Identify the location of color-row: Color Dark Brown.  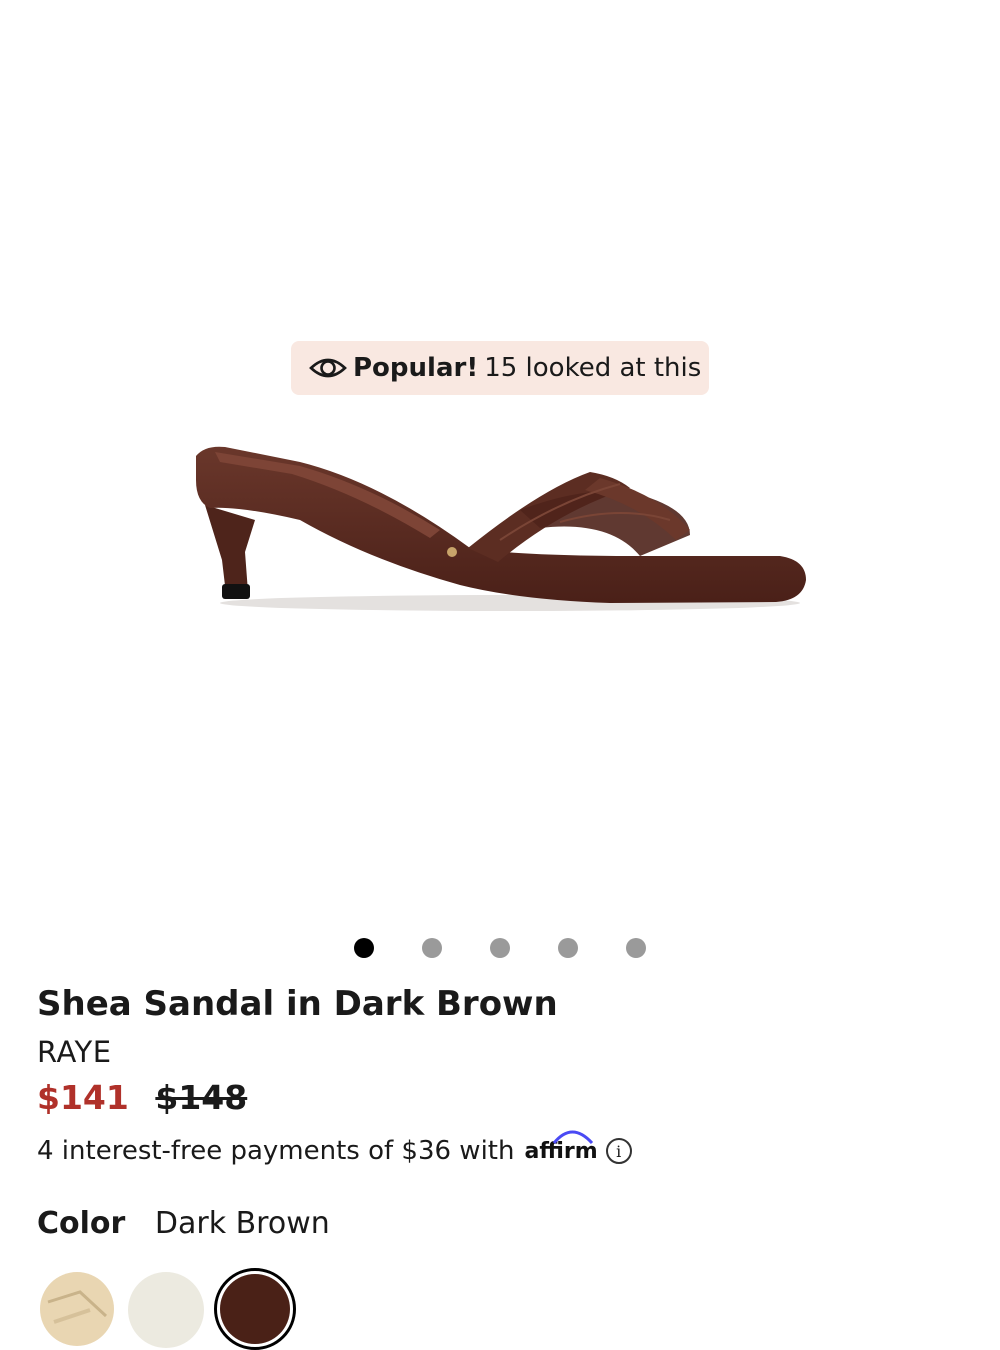
(183, 1223).